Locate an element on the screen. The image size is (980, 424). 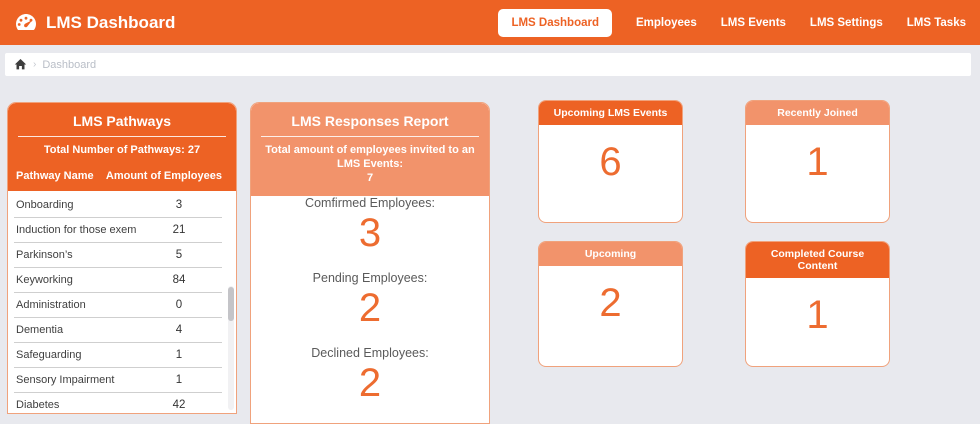
home-icon is located at coordinates (20, 64).